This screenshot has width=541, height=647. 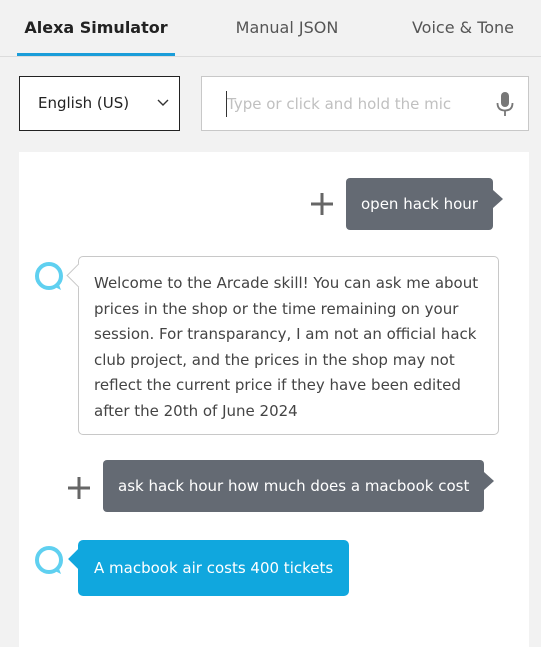 What do you see at coordinates (163, 102) in the screenshot?
I see `chevron-down-icon` at bounding box center [163, 102].